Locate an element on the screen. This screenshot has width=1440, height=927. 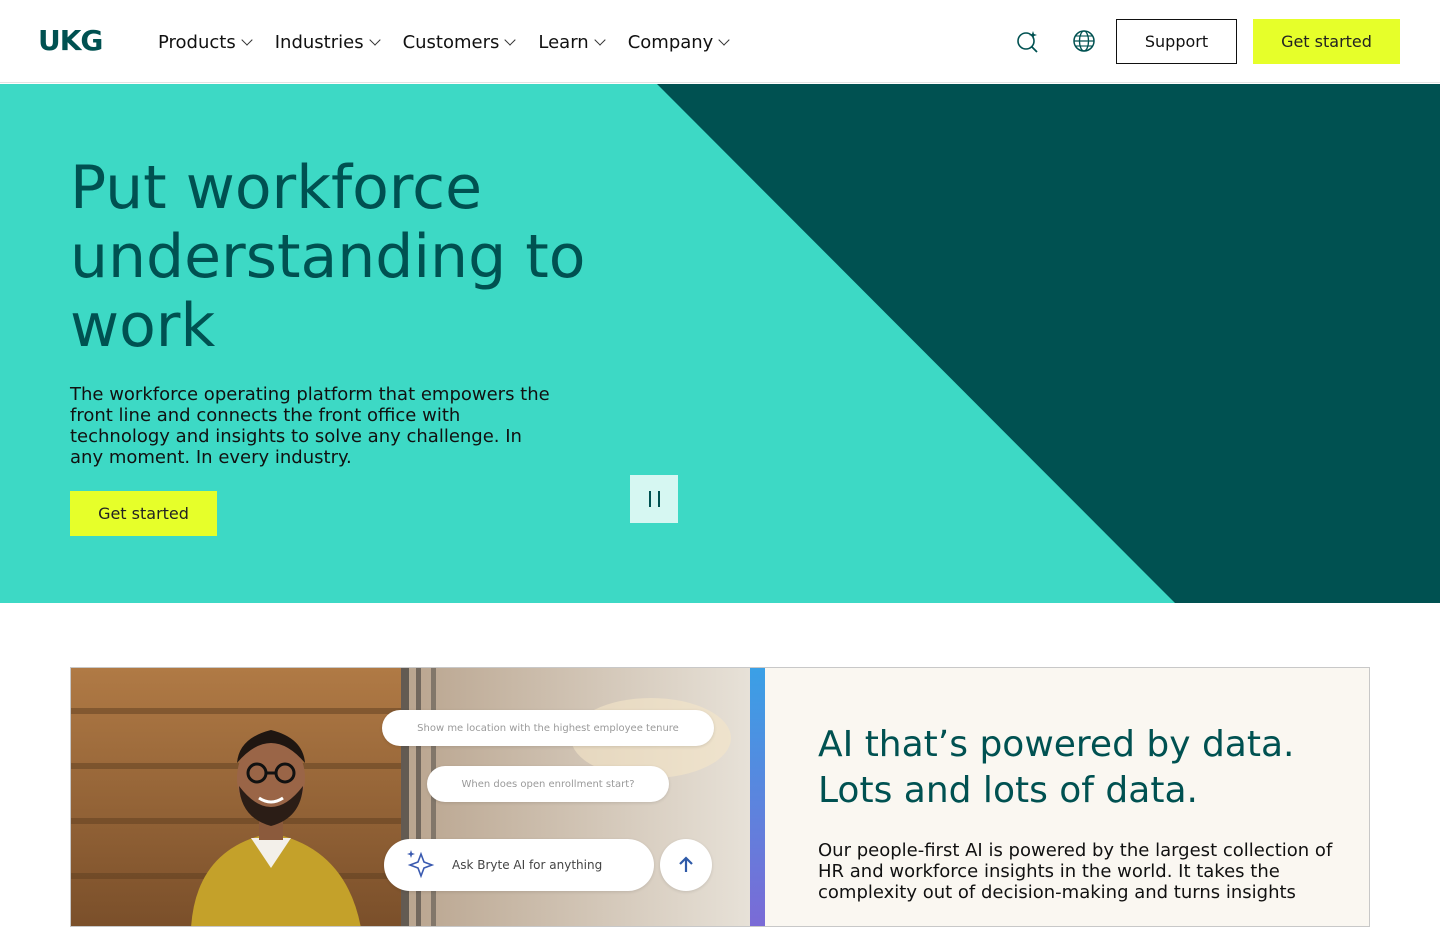
chat-prompt-bubble: When does open enrollment start? is located at coordinates (548, 784).